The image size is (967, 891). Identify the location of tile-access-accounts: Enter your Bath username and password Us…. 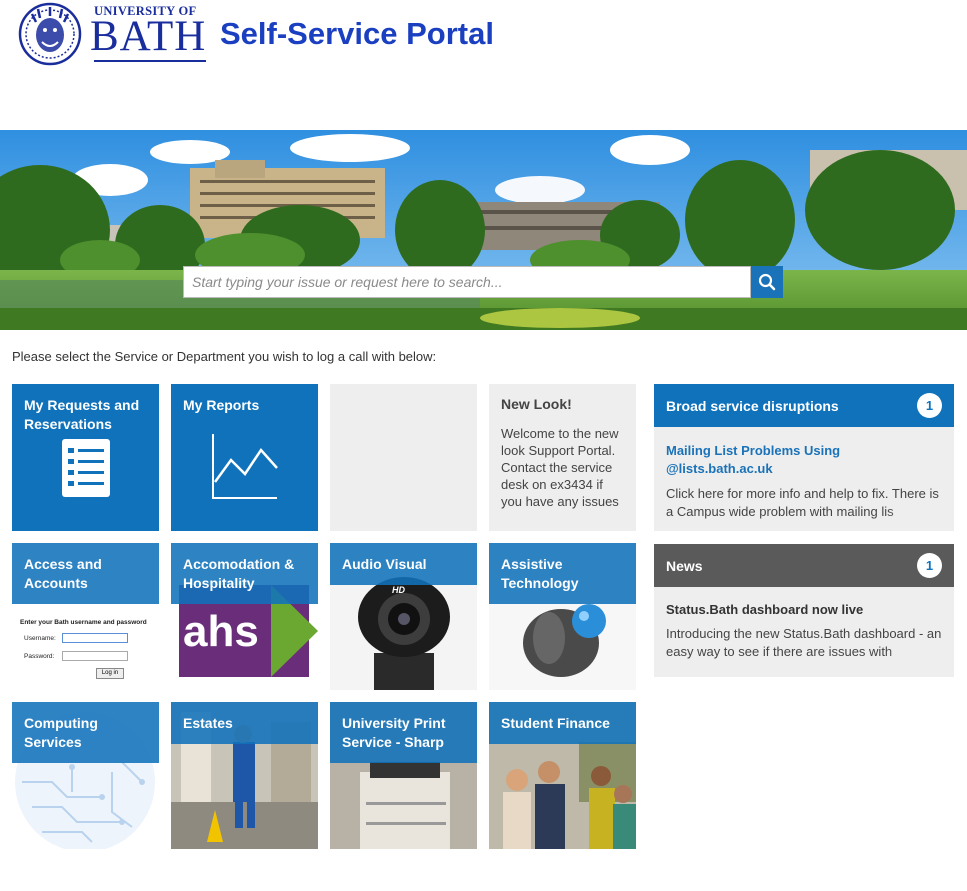
(85, 616).